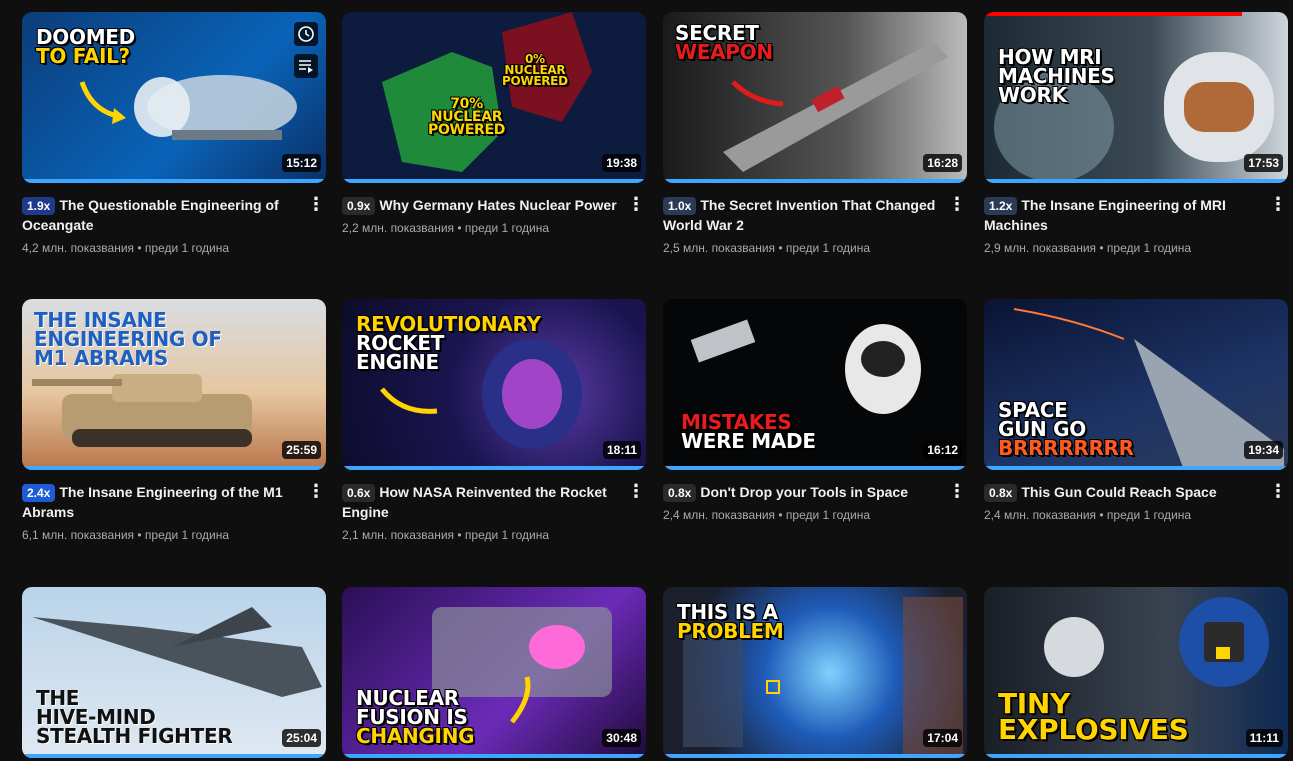  I want to click on video-thumbnail: SECRET WEAPON 16:28, so click(815, 97).